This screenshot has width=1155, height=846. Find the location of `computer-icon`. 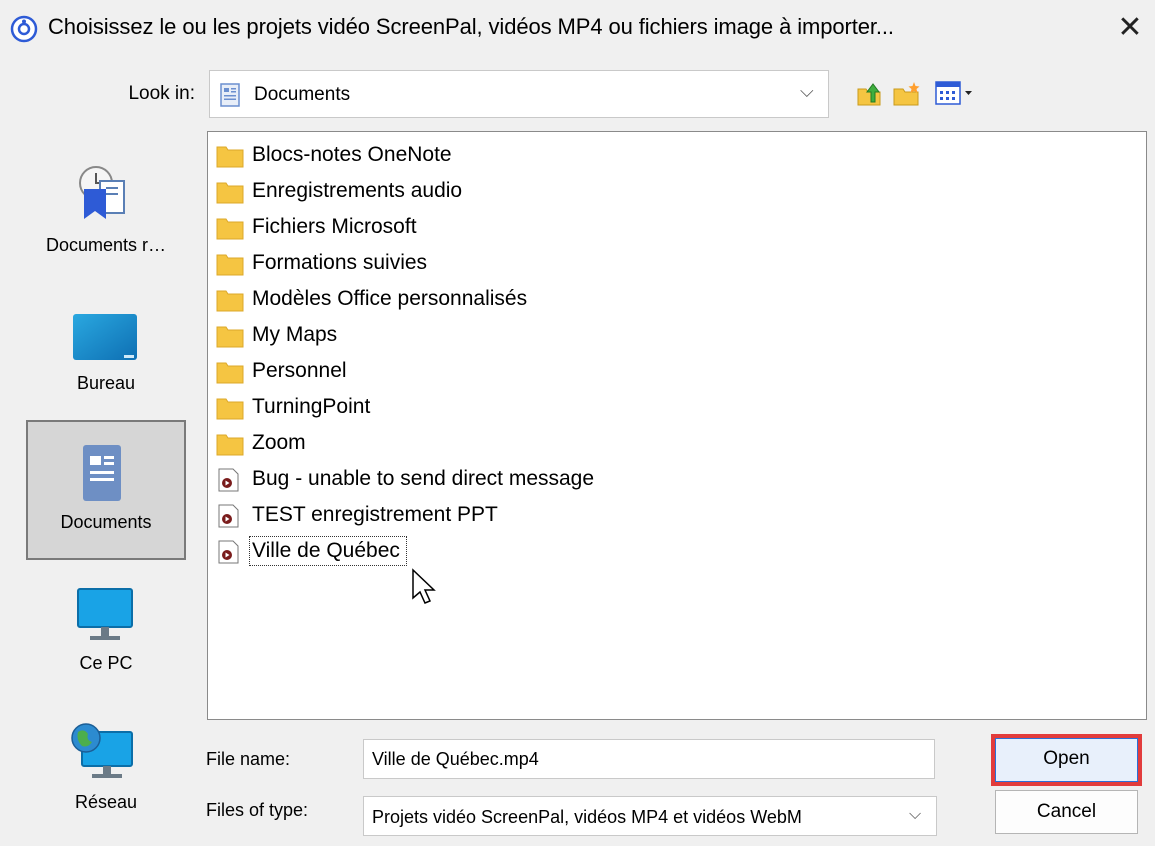

computer-icon is located at coordinates (105, 614).